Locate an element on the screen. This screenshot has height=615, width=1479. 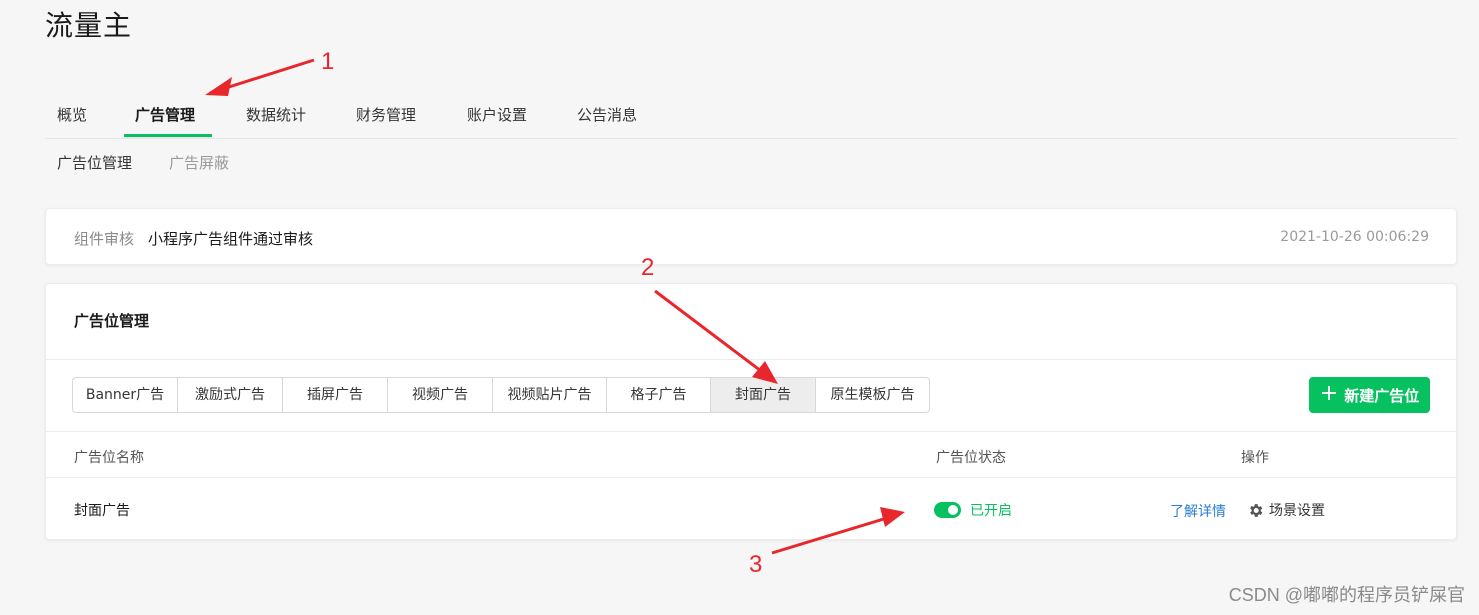
sub-tab-ad-blocking: 广告屏蔽 is located at coordinates (199, 162).